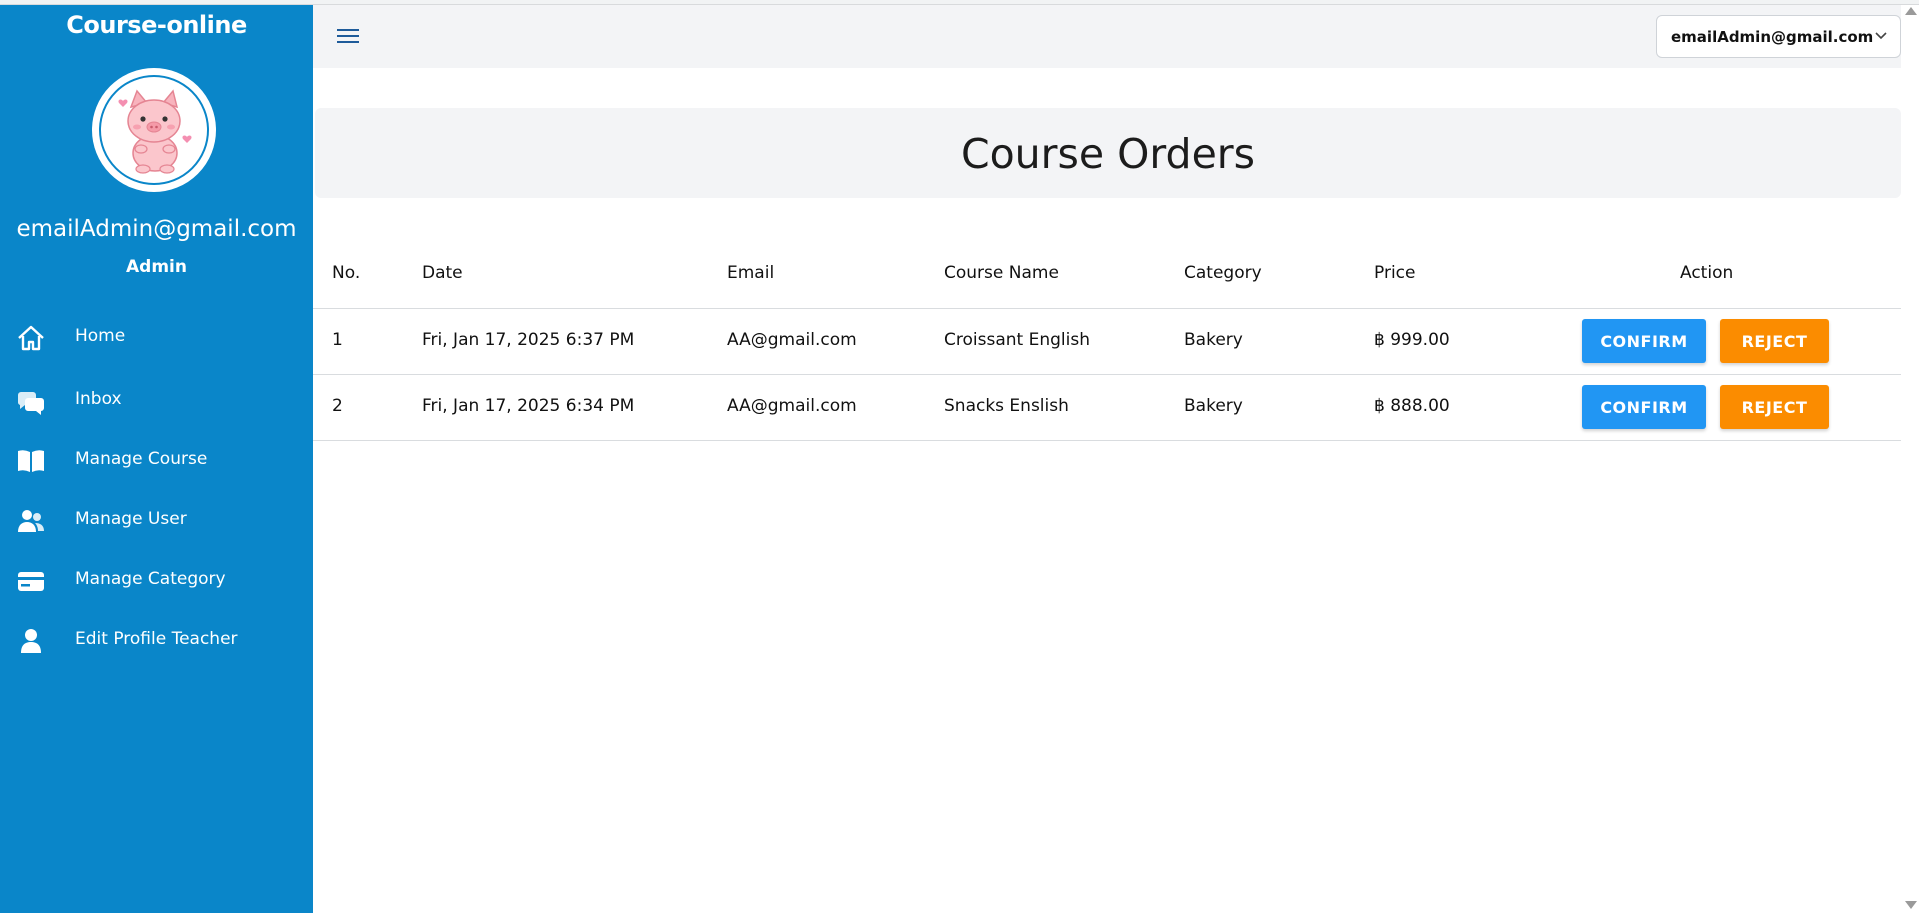  Describe the element at coordinates (156, 267) in the screenshot. I see `user-role: Admin` at that location.